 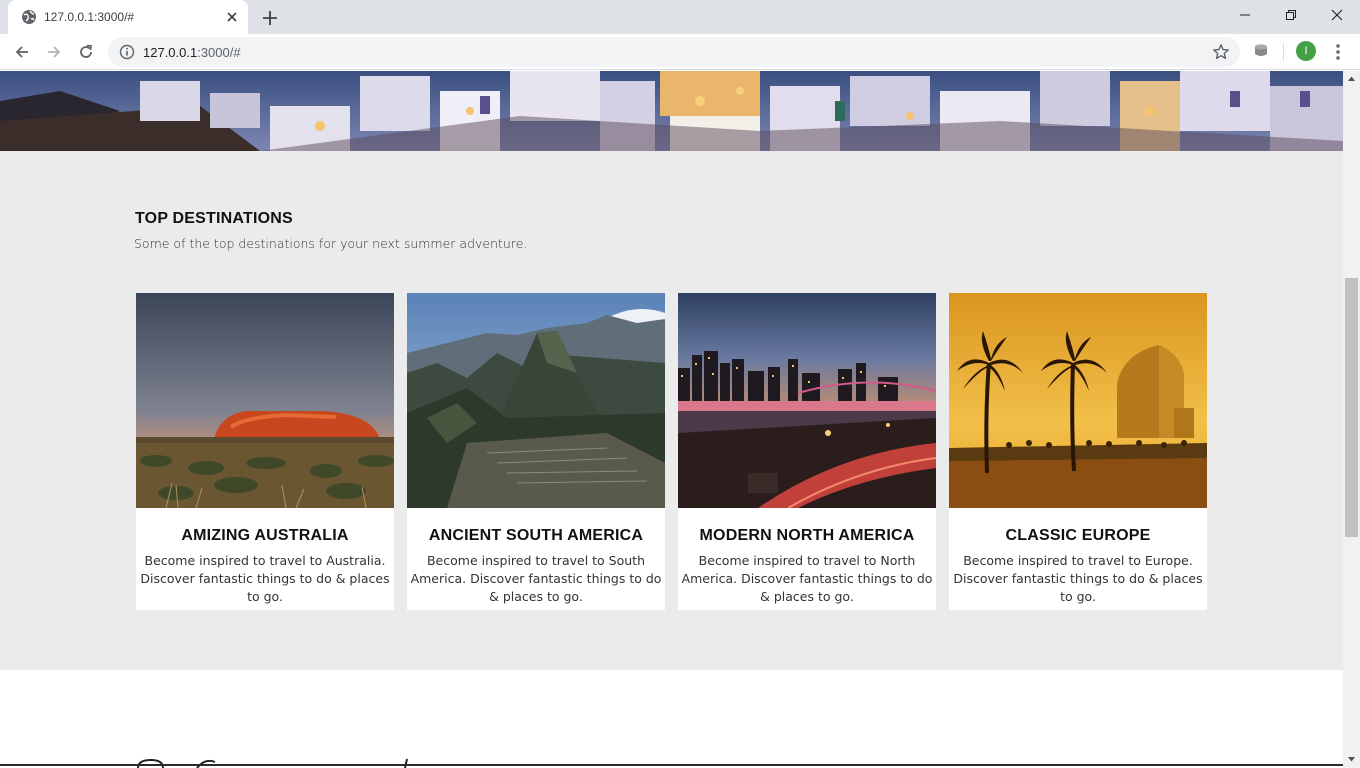 I want to click on restore-button, so click(x=1291, y=15).